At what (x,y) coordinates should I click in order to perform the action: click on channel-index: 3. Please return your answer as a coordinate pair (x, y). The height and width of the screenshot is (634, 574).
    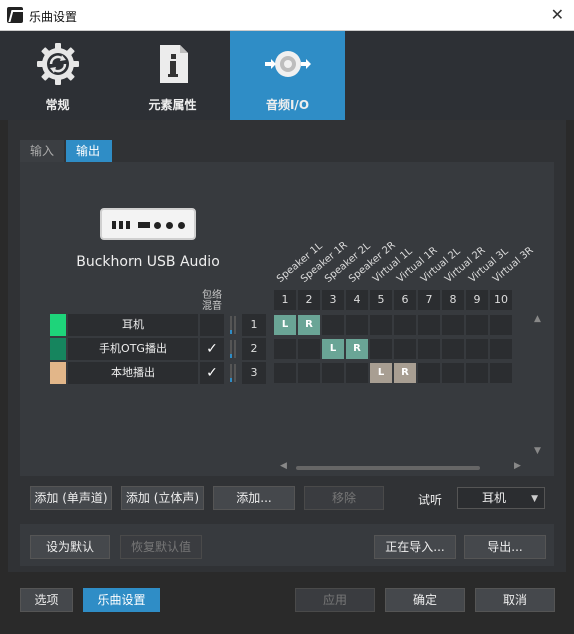
    Looking at the image, I should click on (254, 373).